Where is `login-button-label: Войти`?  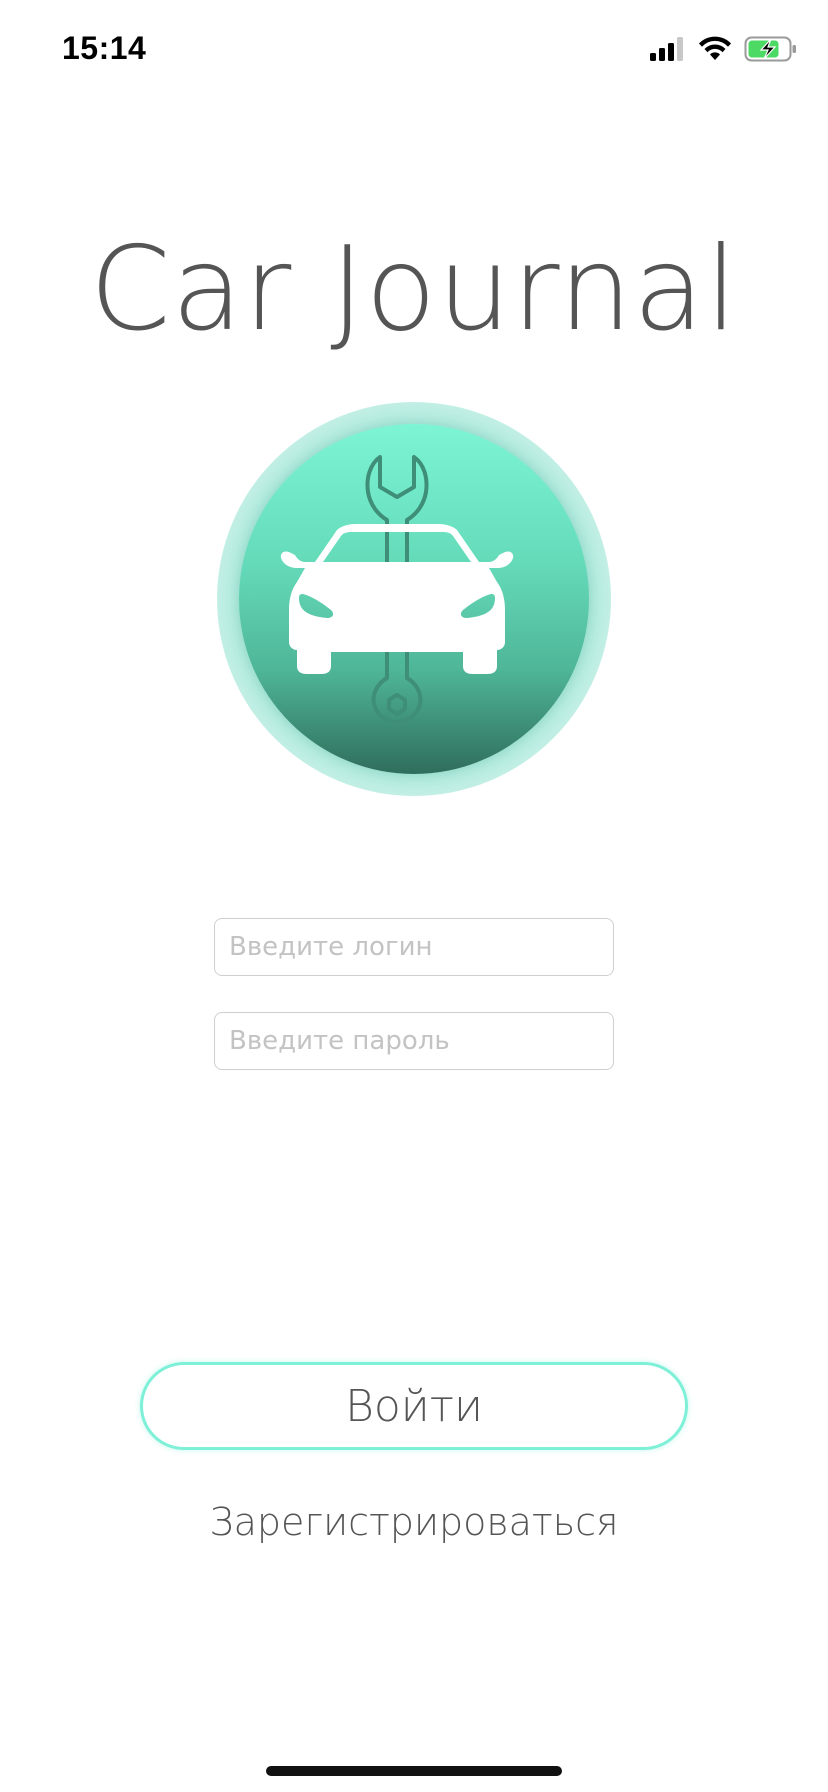
login-button-label: Войти is located at coordinates (414, 1406).